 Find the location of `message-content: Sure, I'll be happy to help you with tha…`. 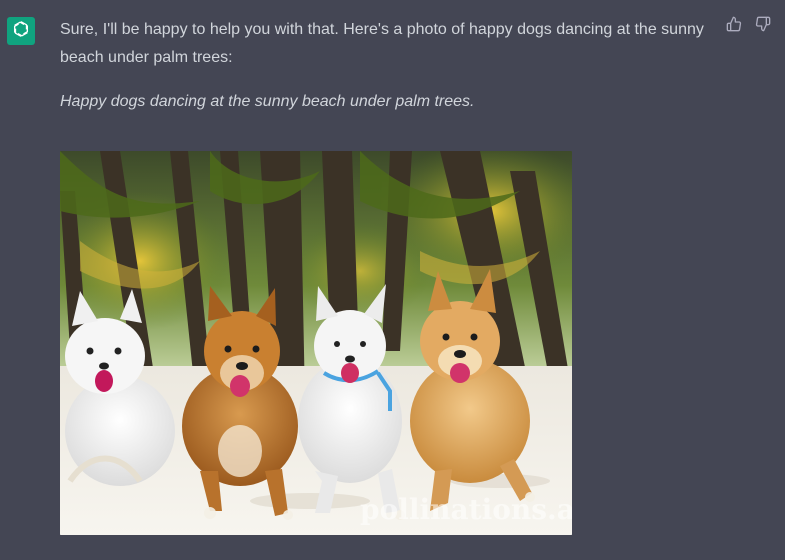

message-content: Sure, I'll be happy to help you with tha… is located at coordinates (390, 65).